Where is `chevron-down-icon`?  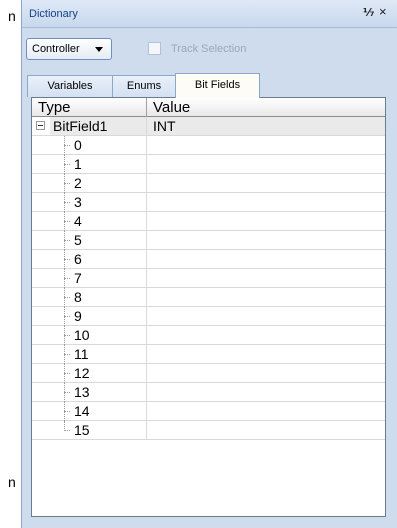 chevron-down-icon is located at coordinates (99, 49).